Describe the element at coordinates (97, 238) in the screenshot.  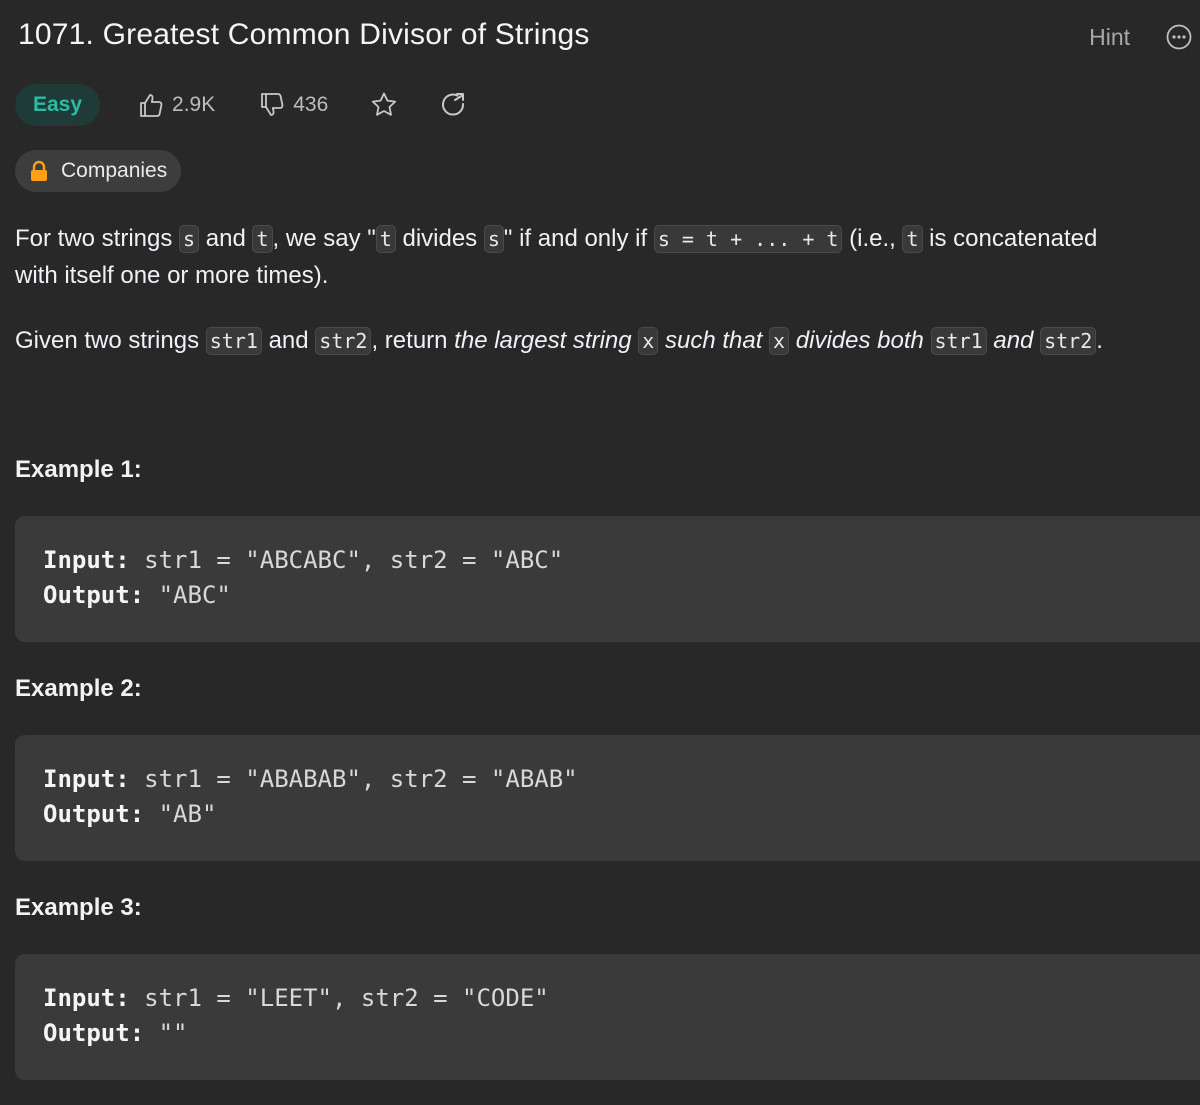
I see `text: For two strings` at that location.